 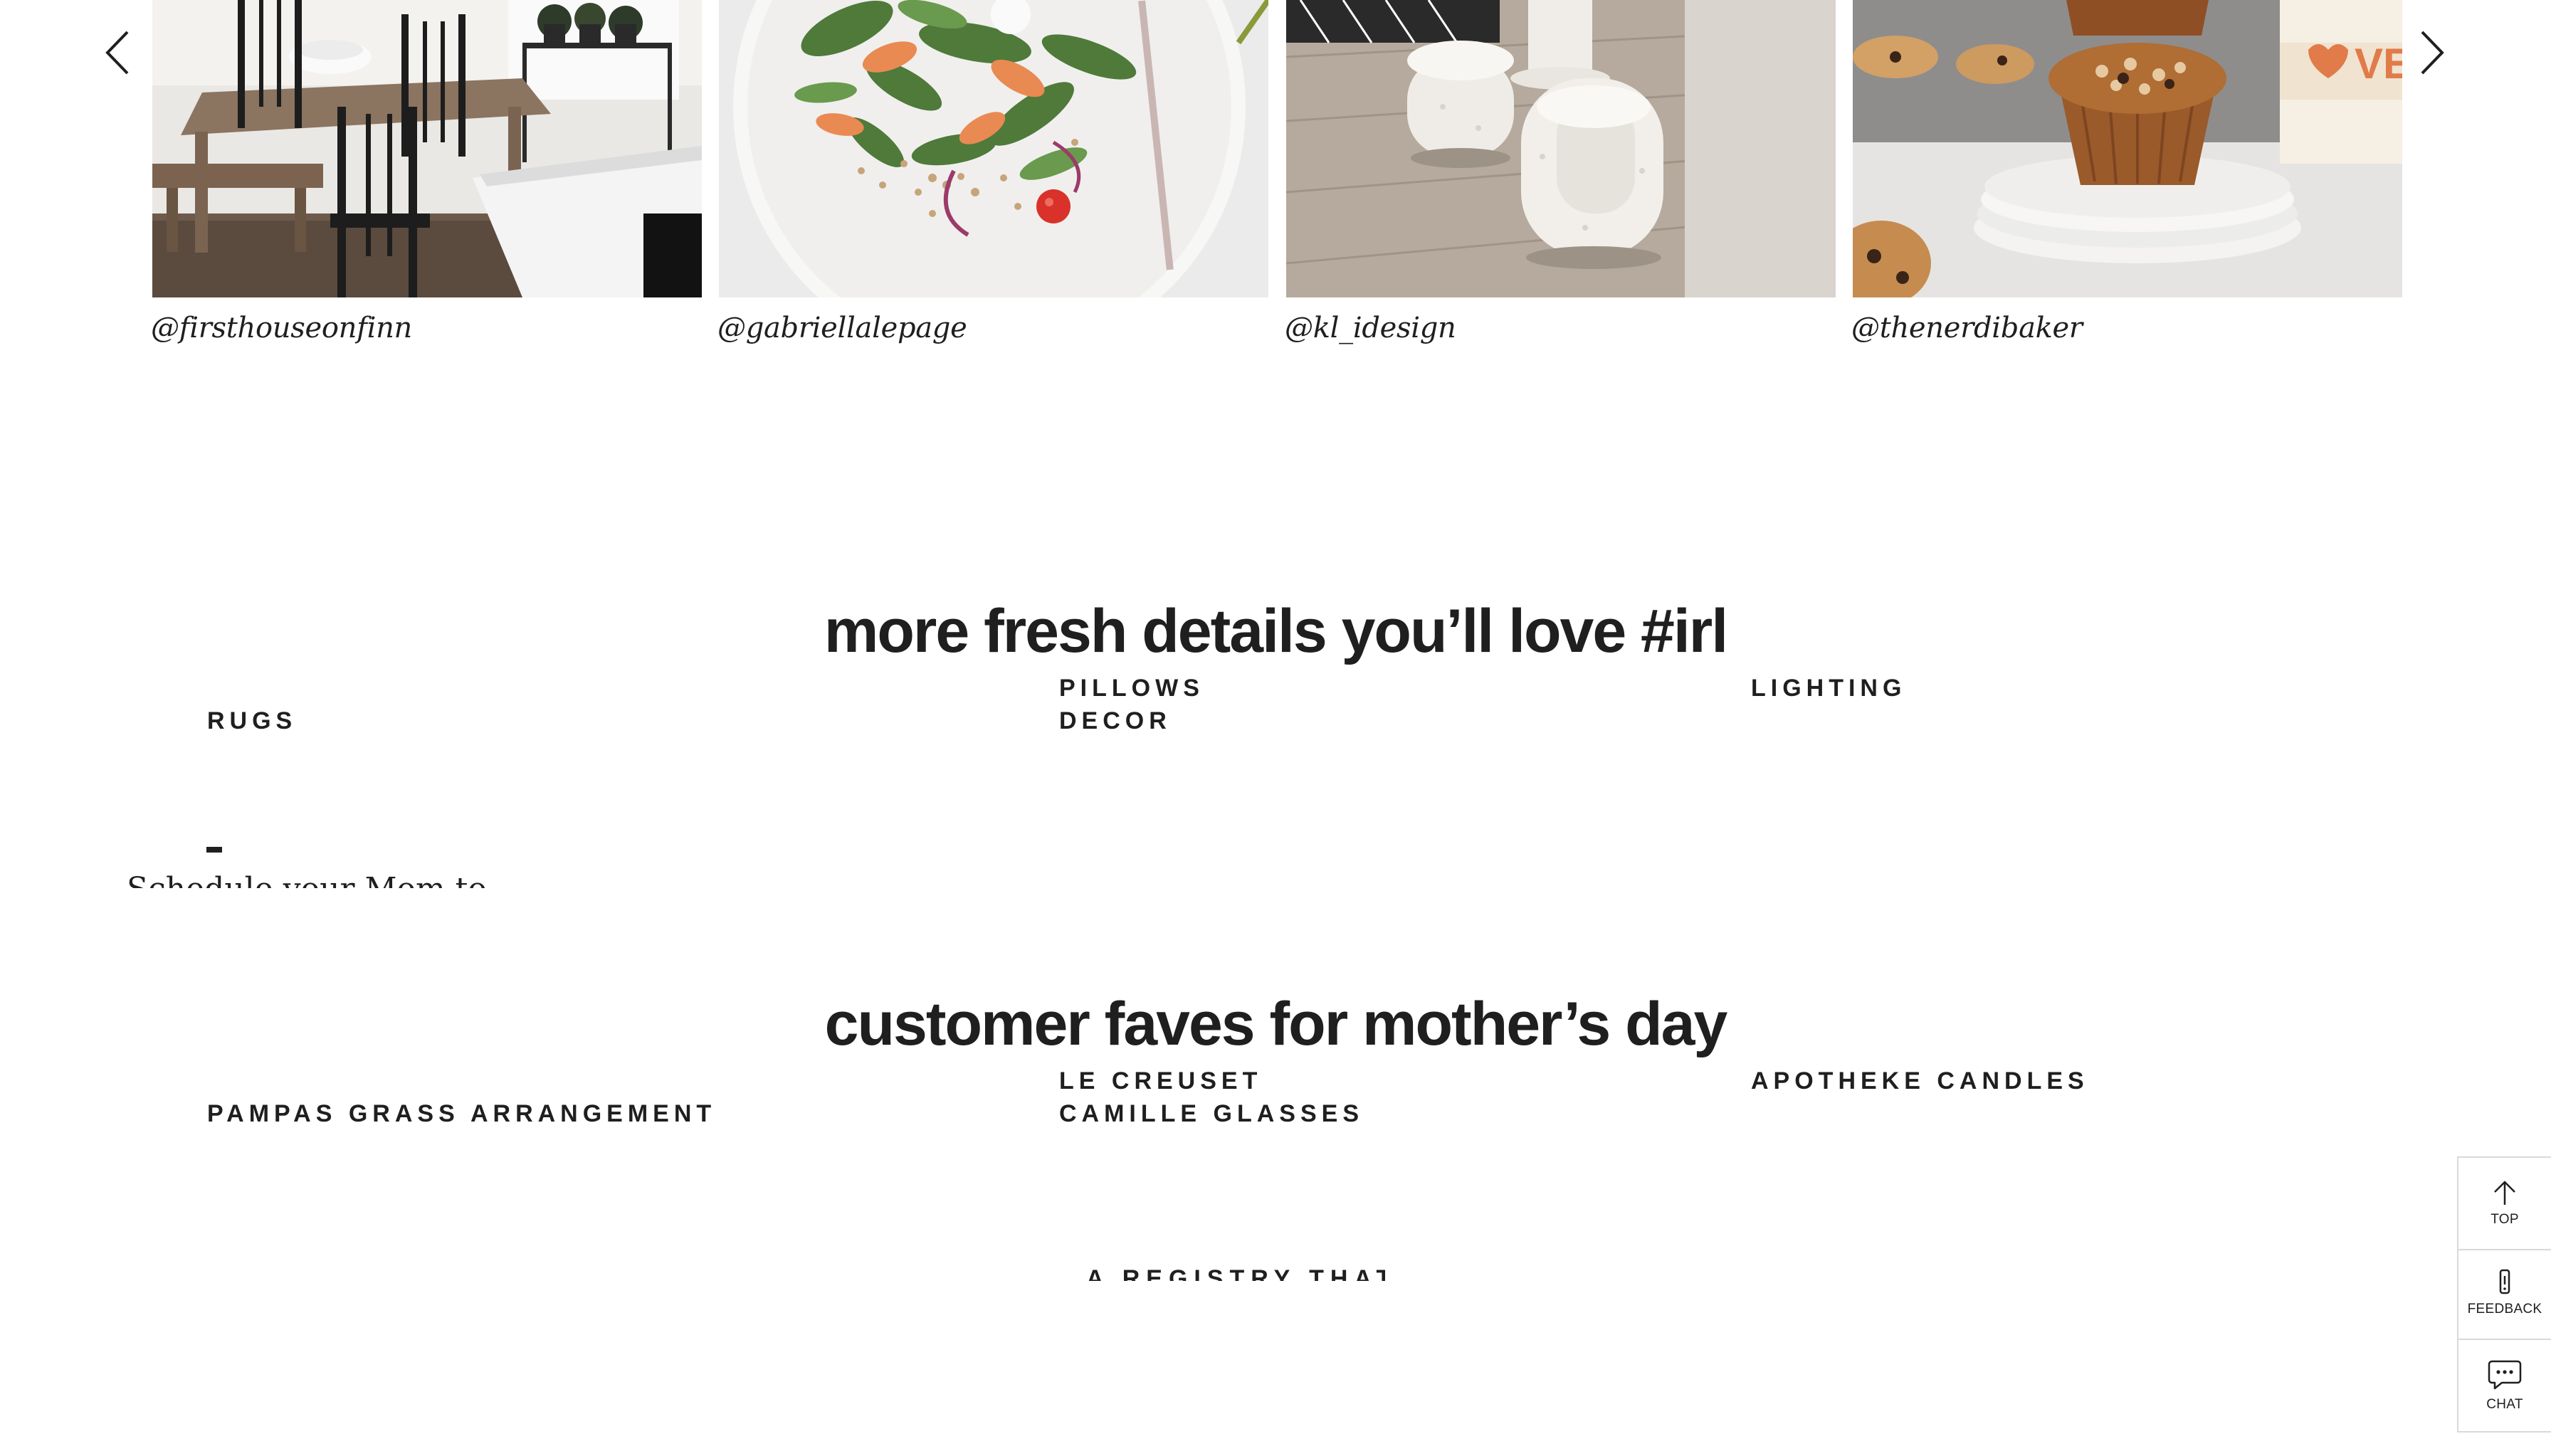 What do you see at coordinates (1211, 1114) in the screenshot?
I see `product-link-camille-glasses: CAMILLE GLASSES` at bounding box center [1211, 1114].